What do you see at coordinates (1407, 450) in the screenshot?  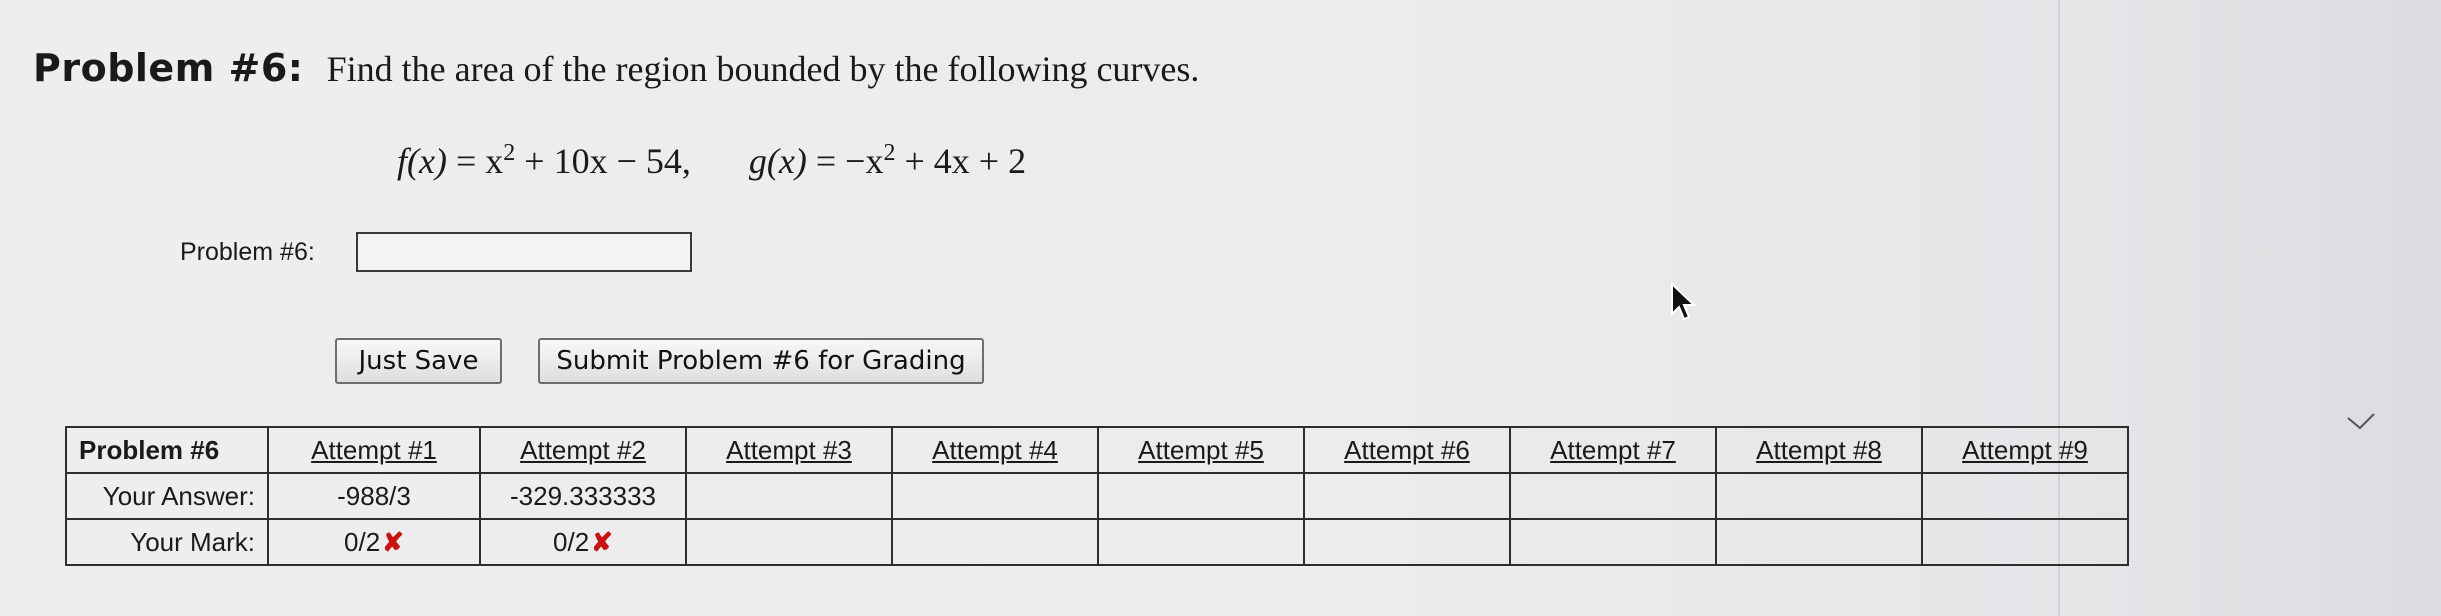 I see `attempt-header-6: Attempt #6` at bounding box center [1407, 450].